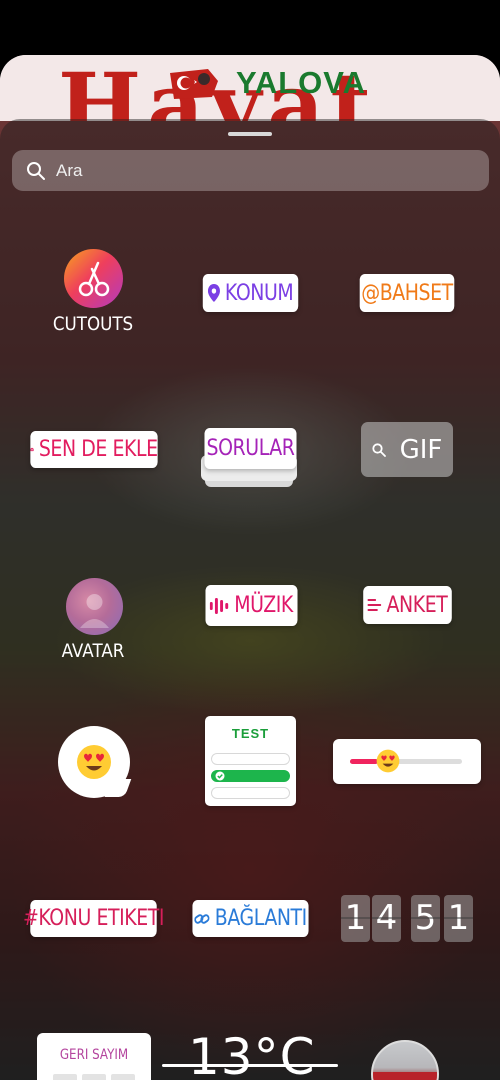  I want to click on search-bar, so click(250, 170).